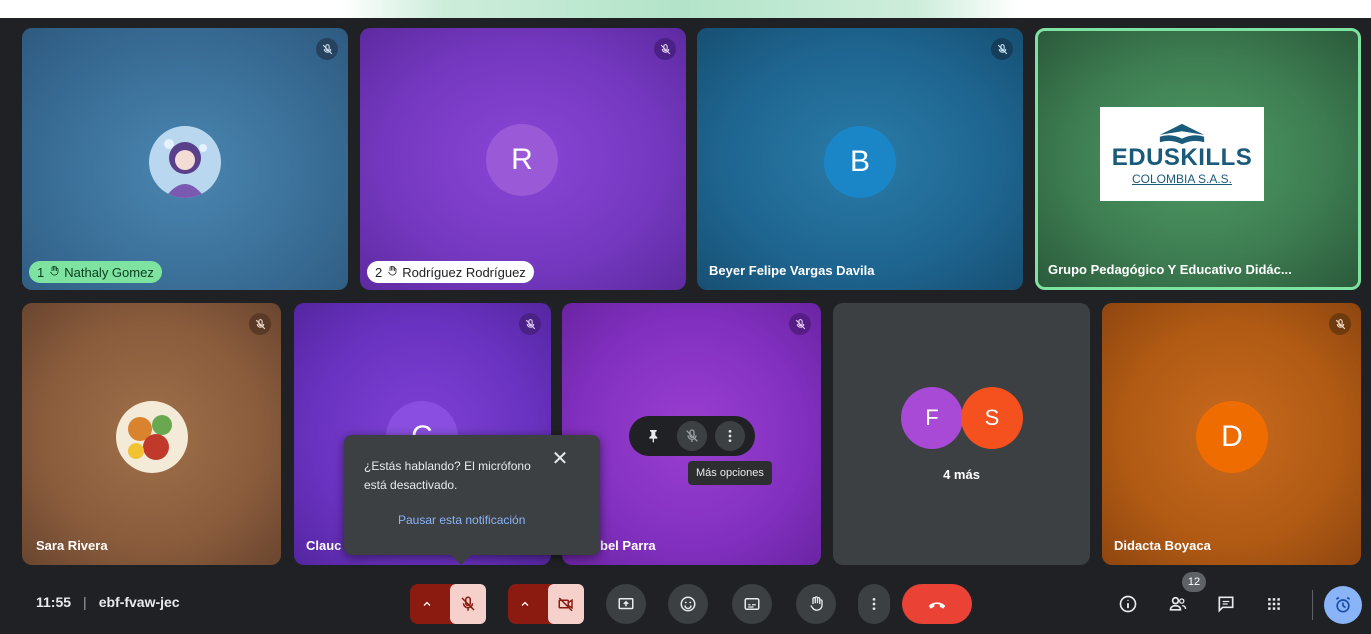 The image size is (1371, 634). I want to click on camera-off-icon, so click(565, 604).